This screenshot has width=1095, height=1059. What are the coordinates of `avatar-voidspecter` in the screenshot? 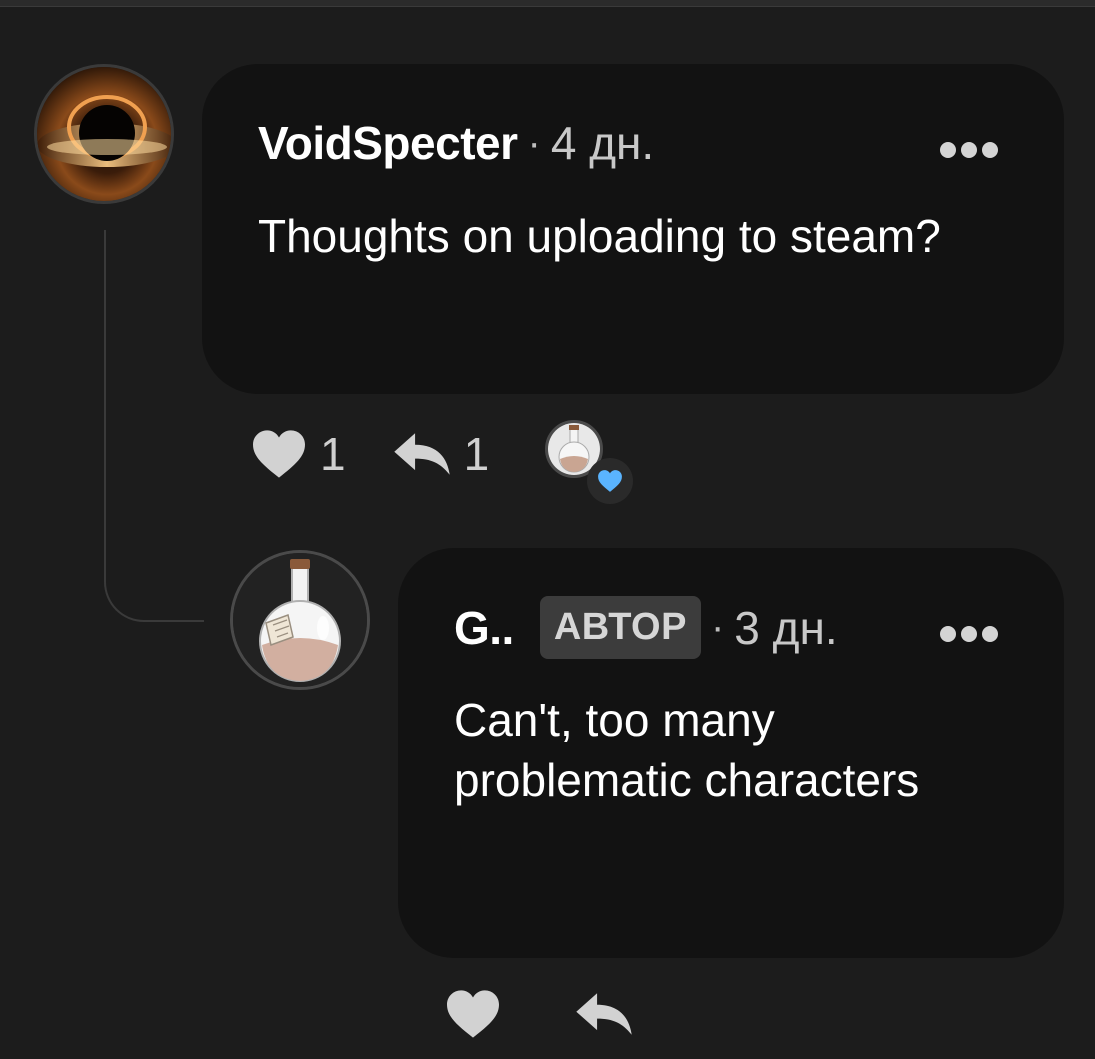 It's located at (104, 134).